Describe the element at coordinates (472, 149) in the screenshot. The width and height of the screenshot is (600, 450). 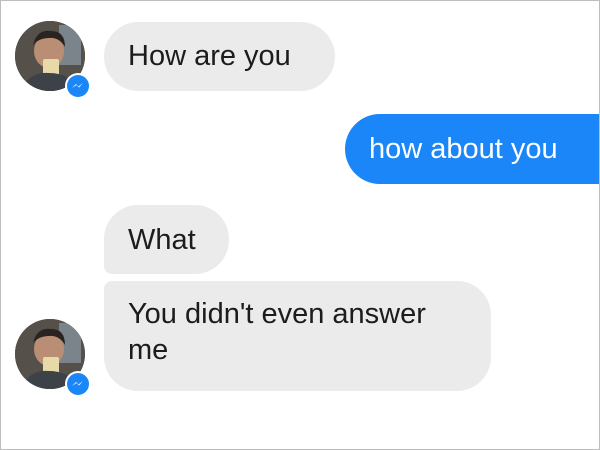
I see `outgoing-message-bubble: how about you` at that location.